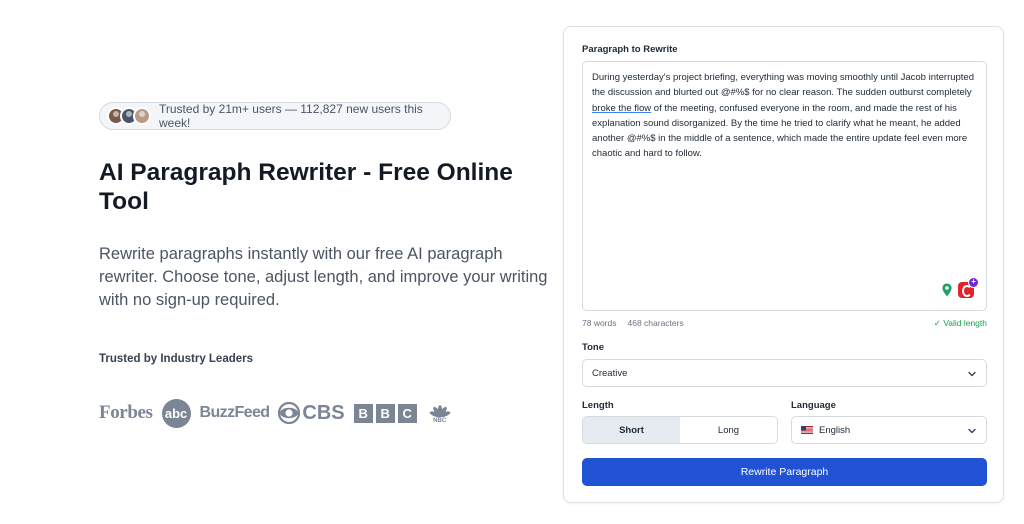 The image size is (1024, 524). Describe the element at coordinates (126, 412) in the screenshot. I see `forbes-logo: Forbes` at that location.